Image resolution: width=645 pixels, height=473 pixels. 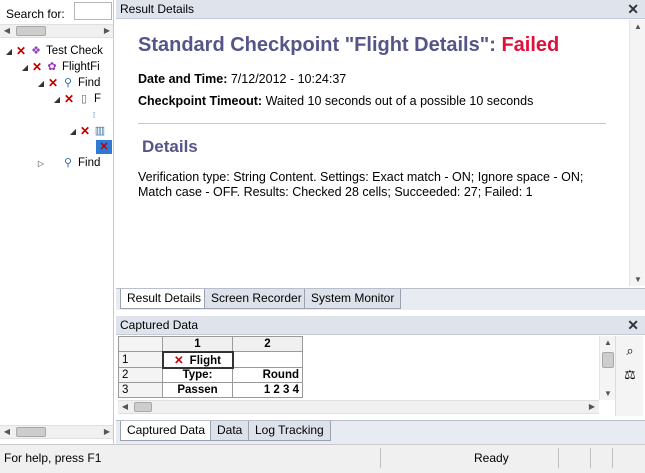 I want to click on row-number: 3, so click(x=140, y=390).